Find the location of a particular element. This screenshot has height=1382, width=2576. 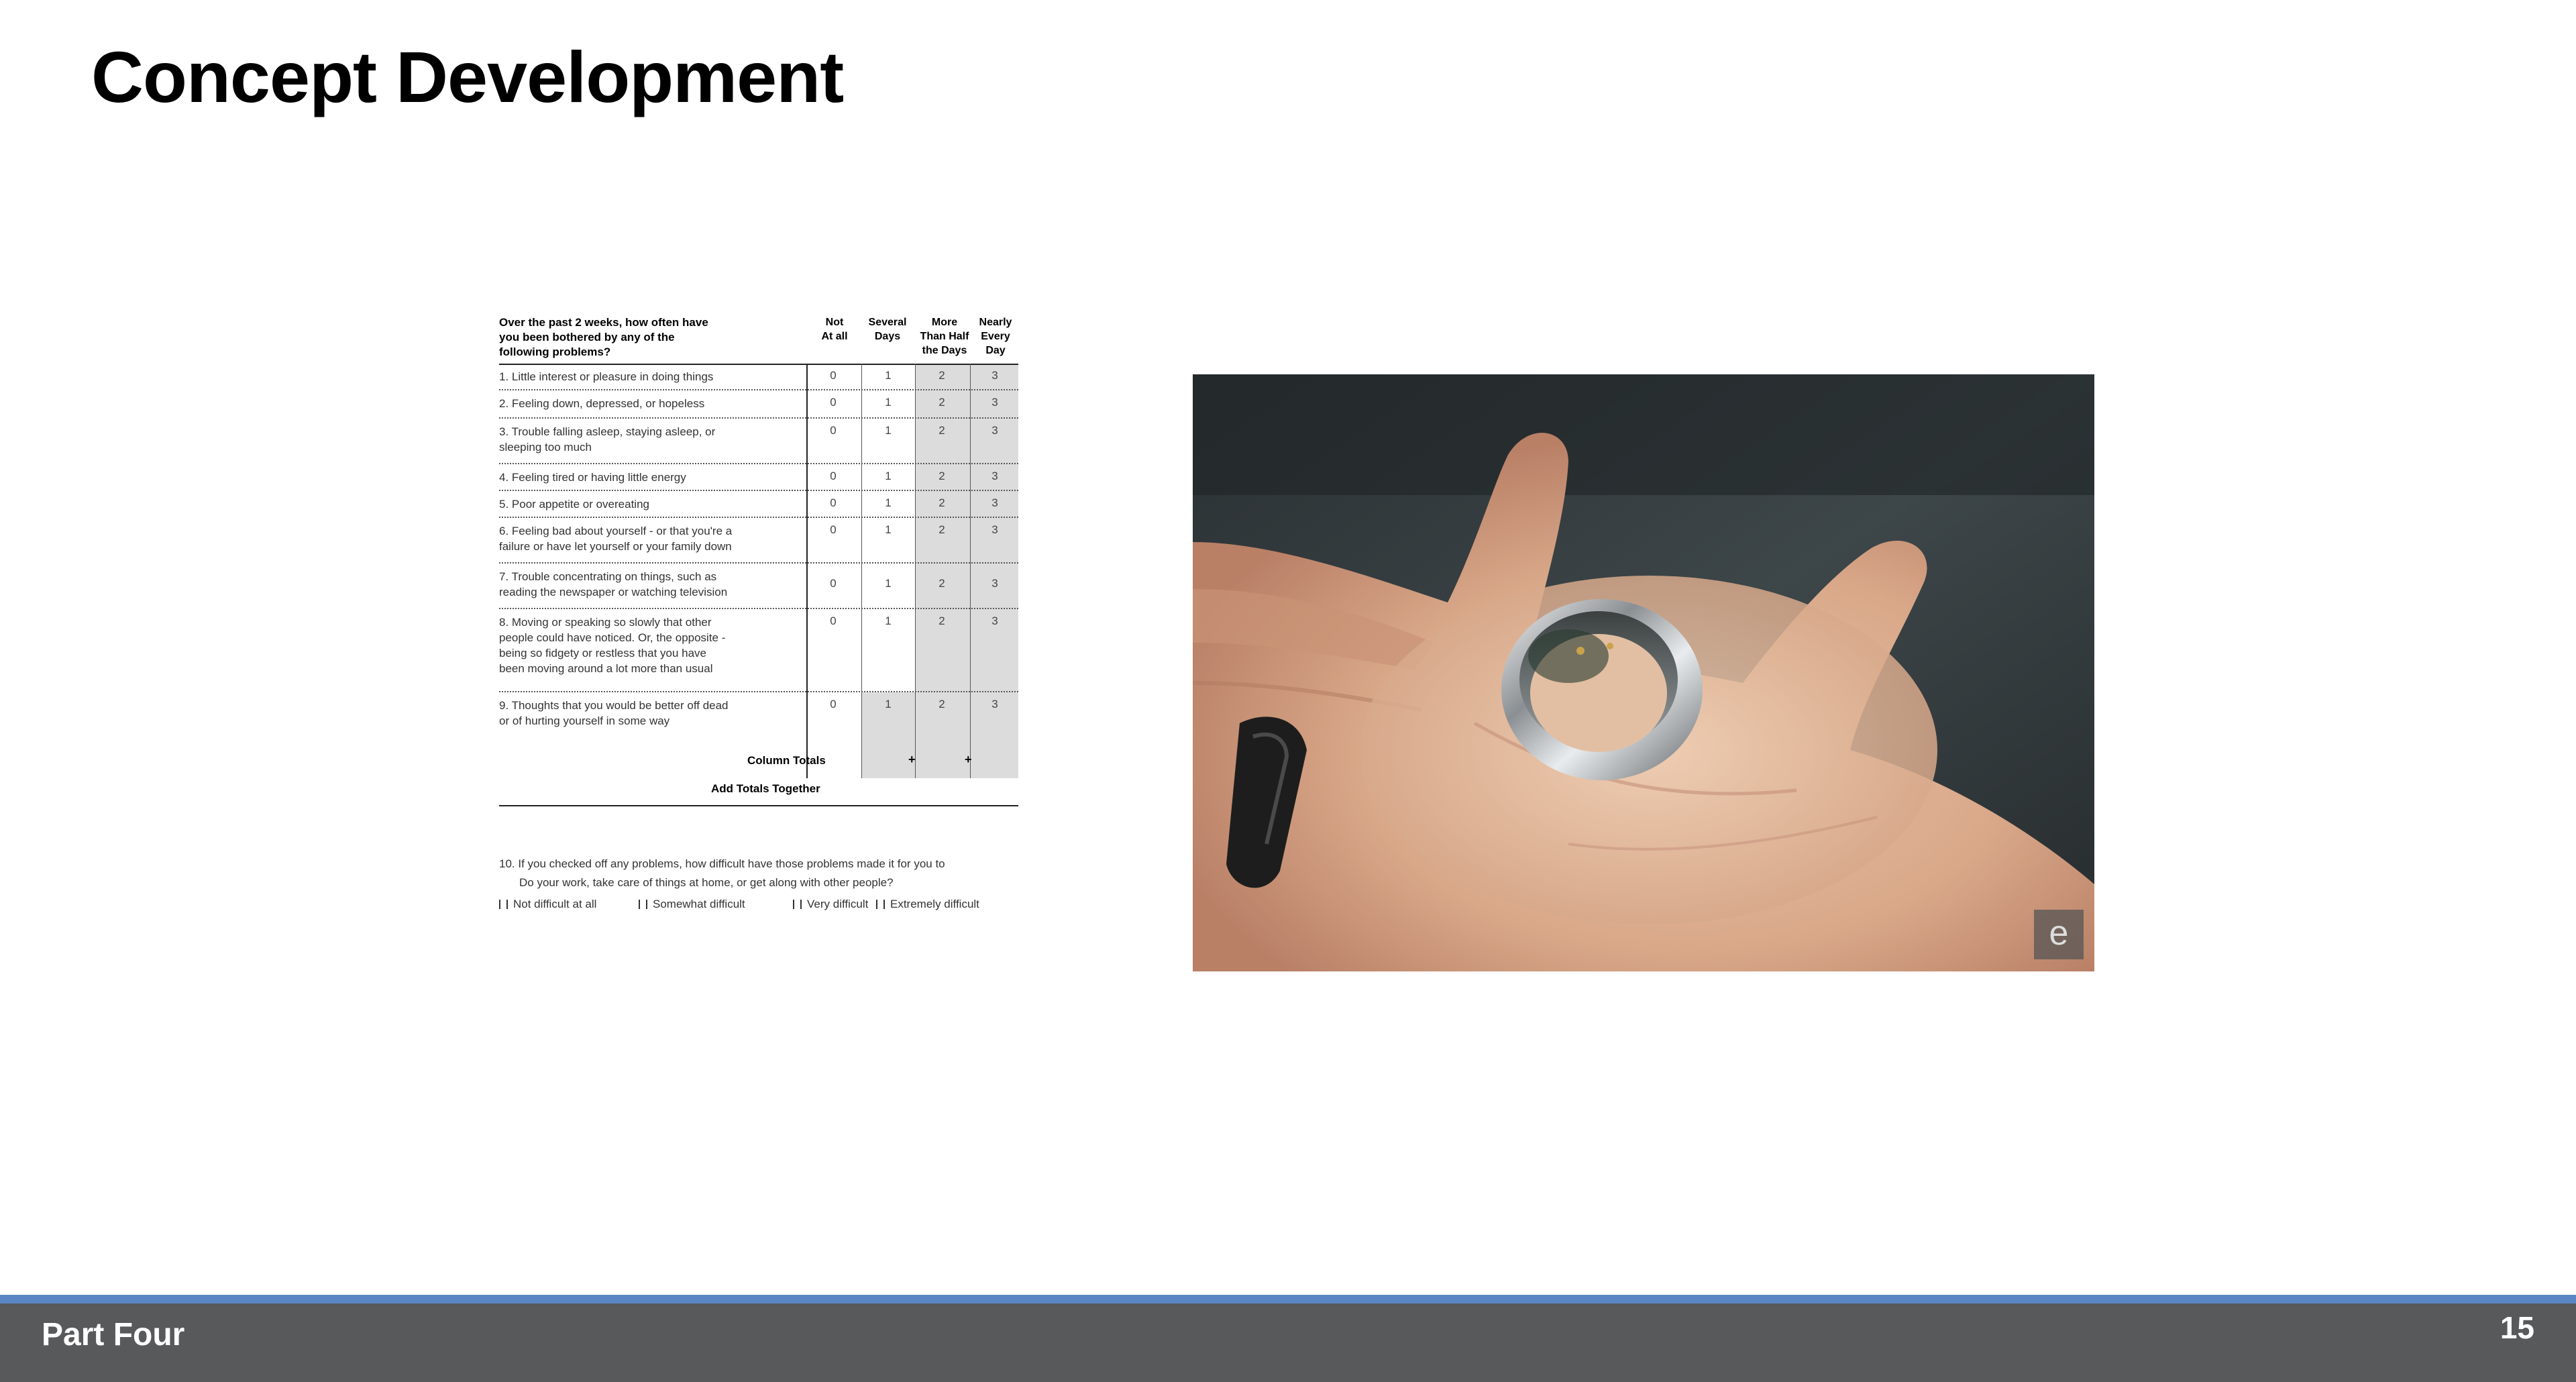

question-text: 2. Feeling down, depressed, or hopeless is located at coordinates (602, 403).